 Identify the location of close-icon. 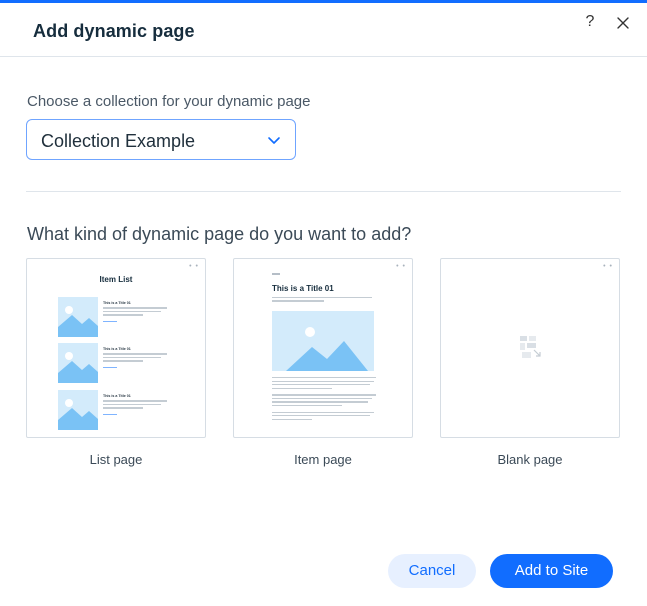
(623, 23).